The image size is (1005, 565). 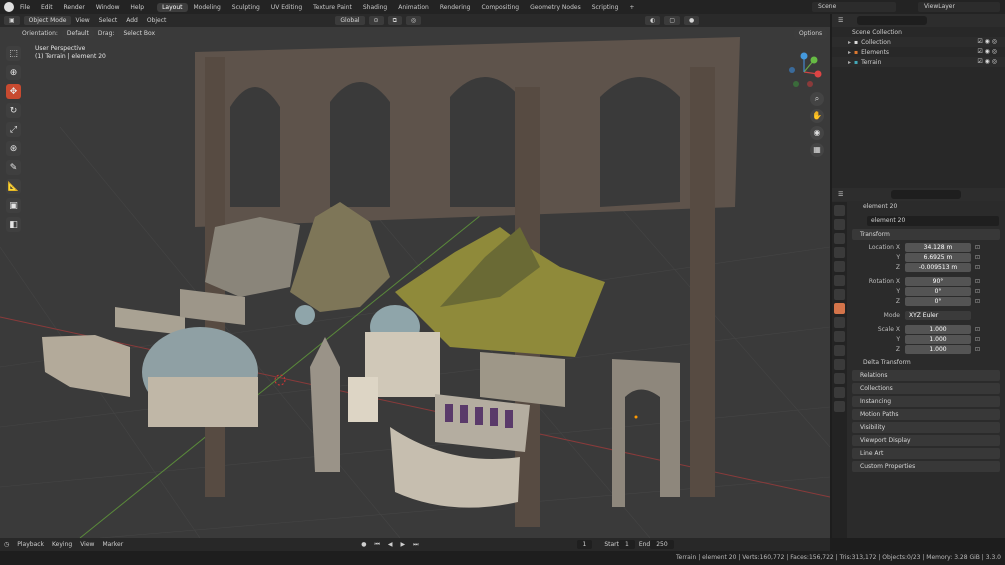 I want to click on menu-edit: Edit, so click(x=47, y=7).